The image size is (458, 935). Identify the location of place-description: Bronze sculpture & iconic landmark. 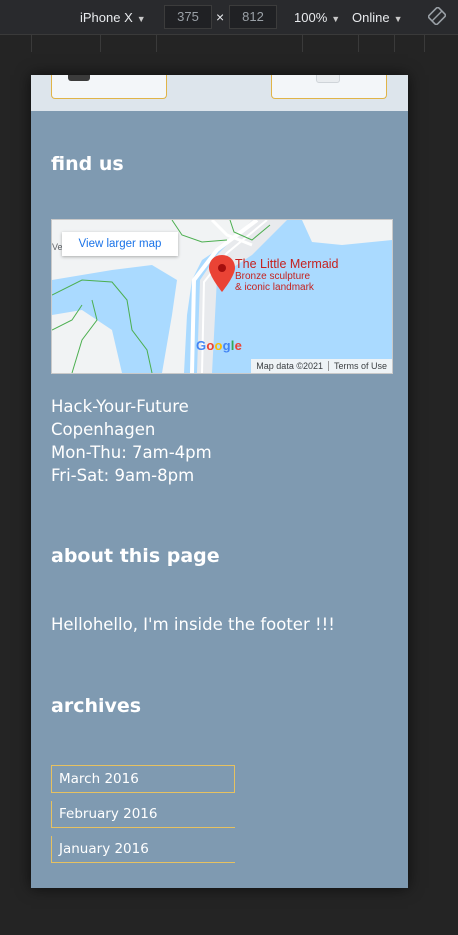
(300, 282).